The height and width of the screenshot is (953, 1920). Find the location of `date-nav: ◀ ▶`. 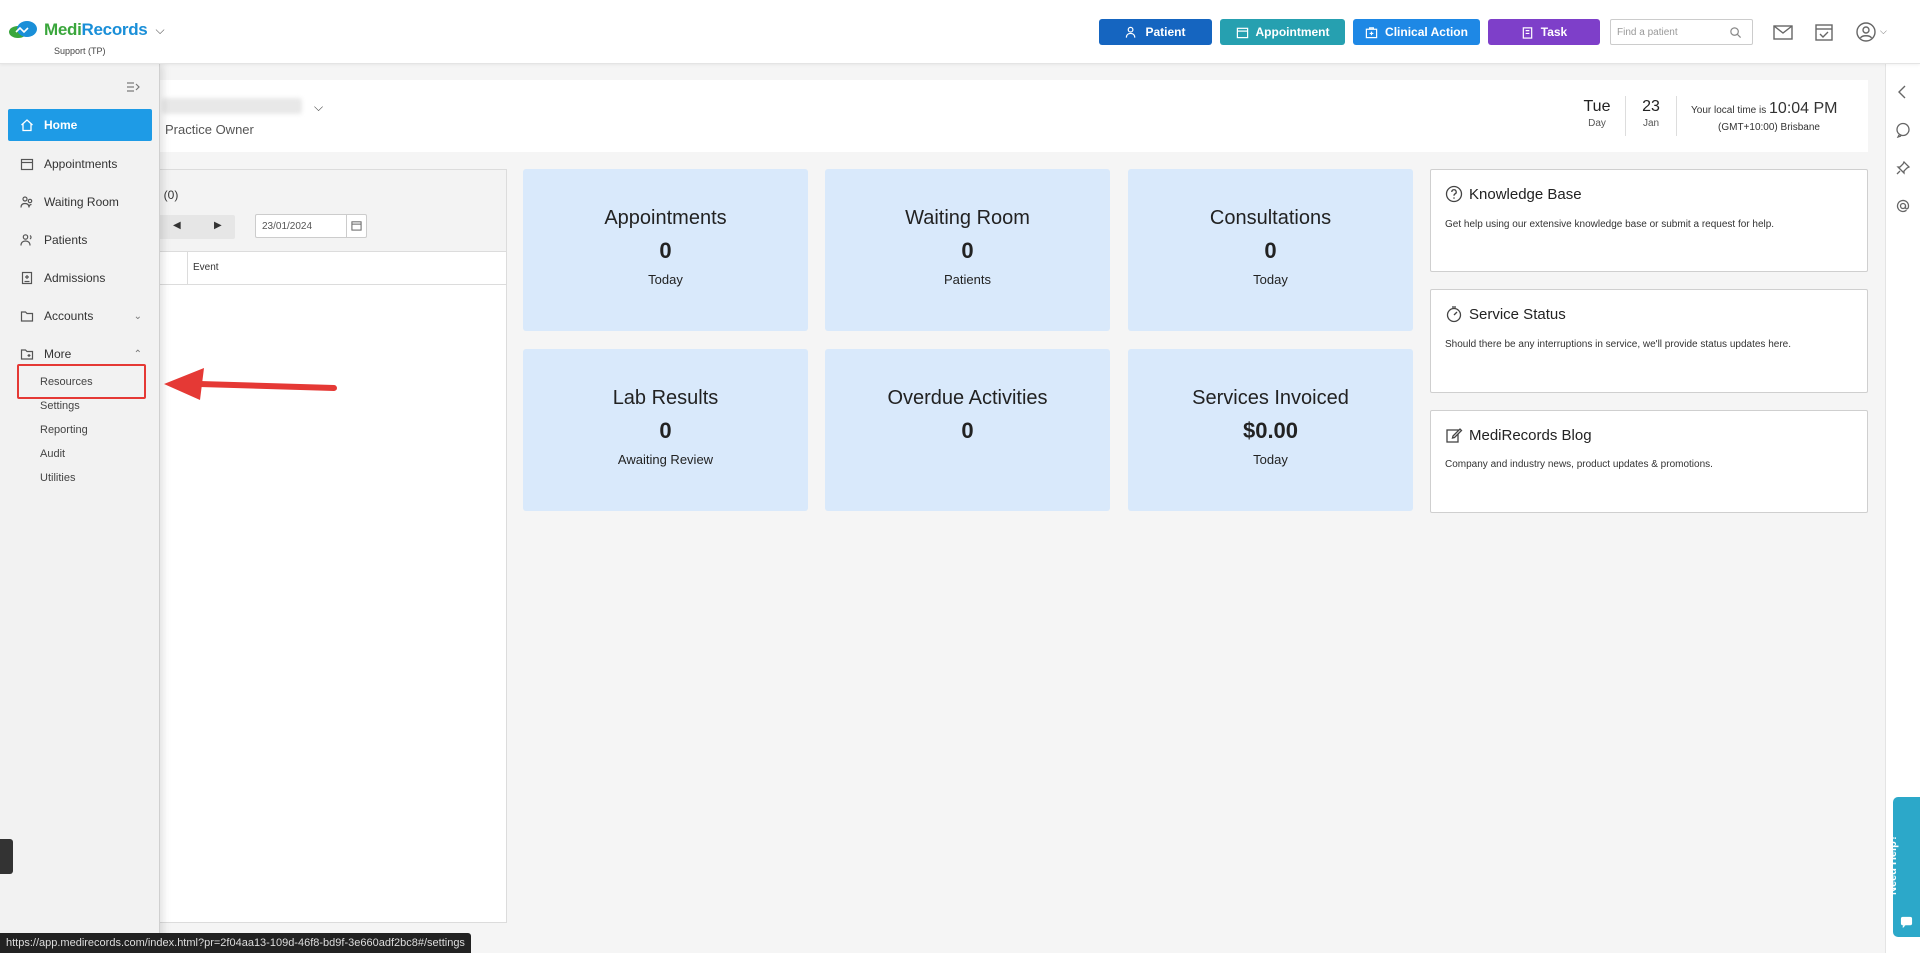

date-nav: ◀ ▶ is located at coordinates (193, 227).